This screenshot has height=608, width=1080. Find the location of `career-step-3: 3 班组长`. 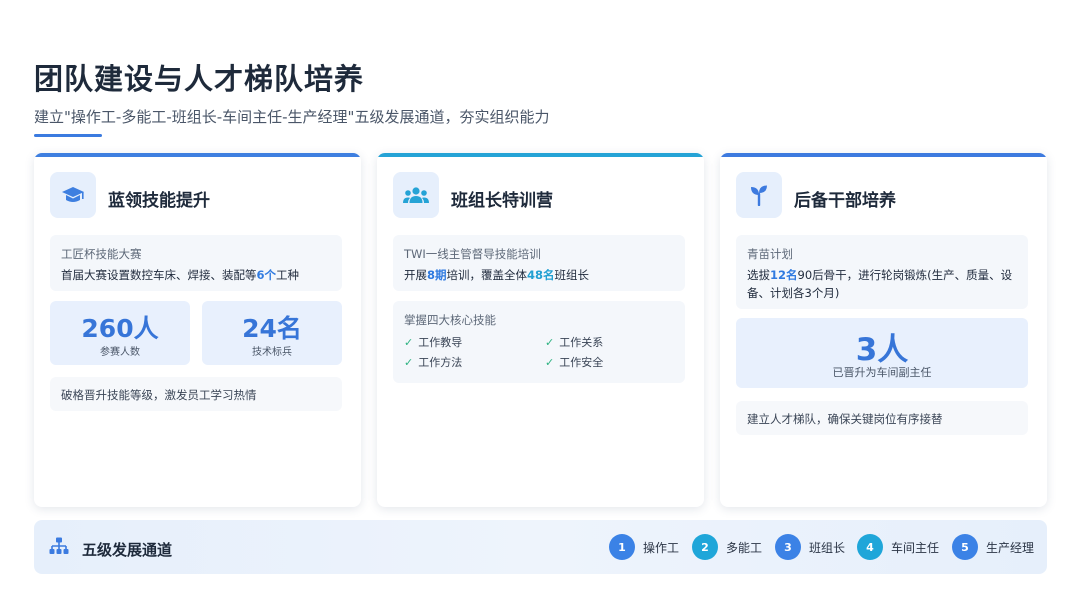

career-step-3: 3 班组长 is located at coordinates (810, 547).